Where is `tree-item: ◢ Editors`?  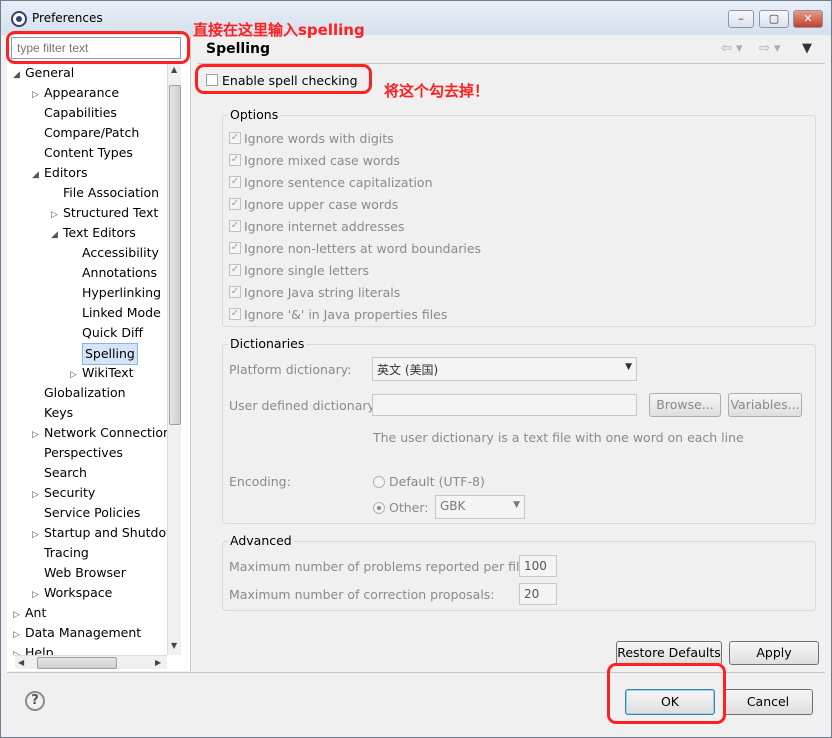 tree-item: ◢ Editors is located at coordinates (60, 174).